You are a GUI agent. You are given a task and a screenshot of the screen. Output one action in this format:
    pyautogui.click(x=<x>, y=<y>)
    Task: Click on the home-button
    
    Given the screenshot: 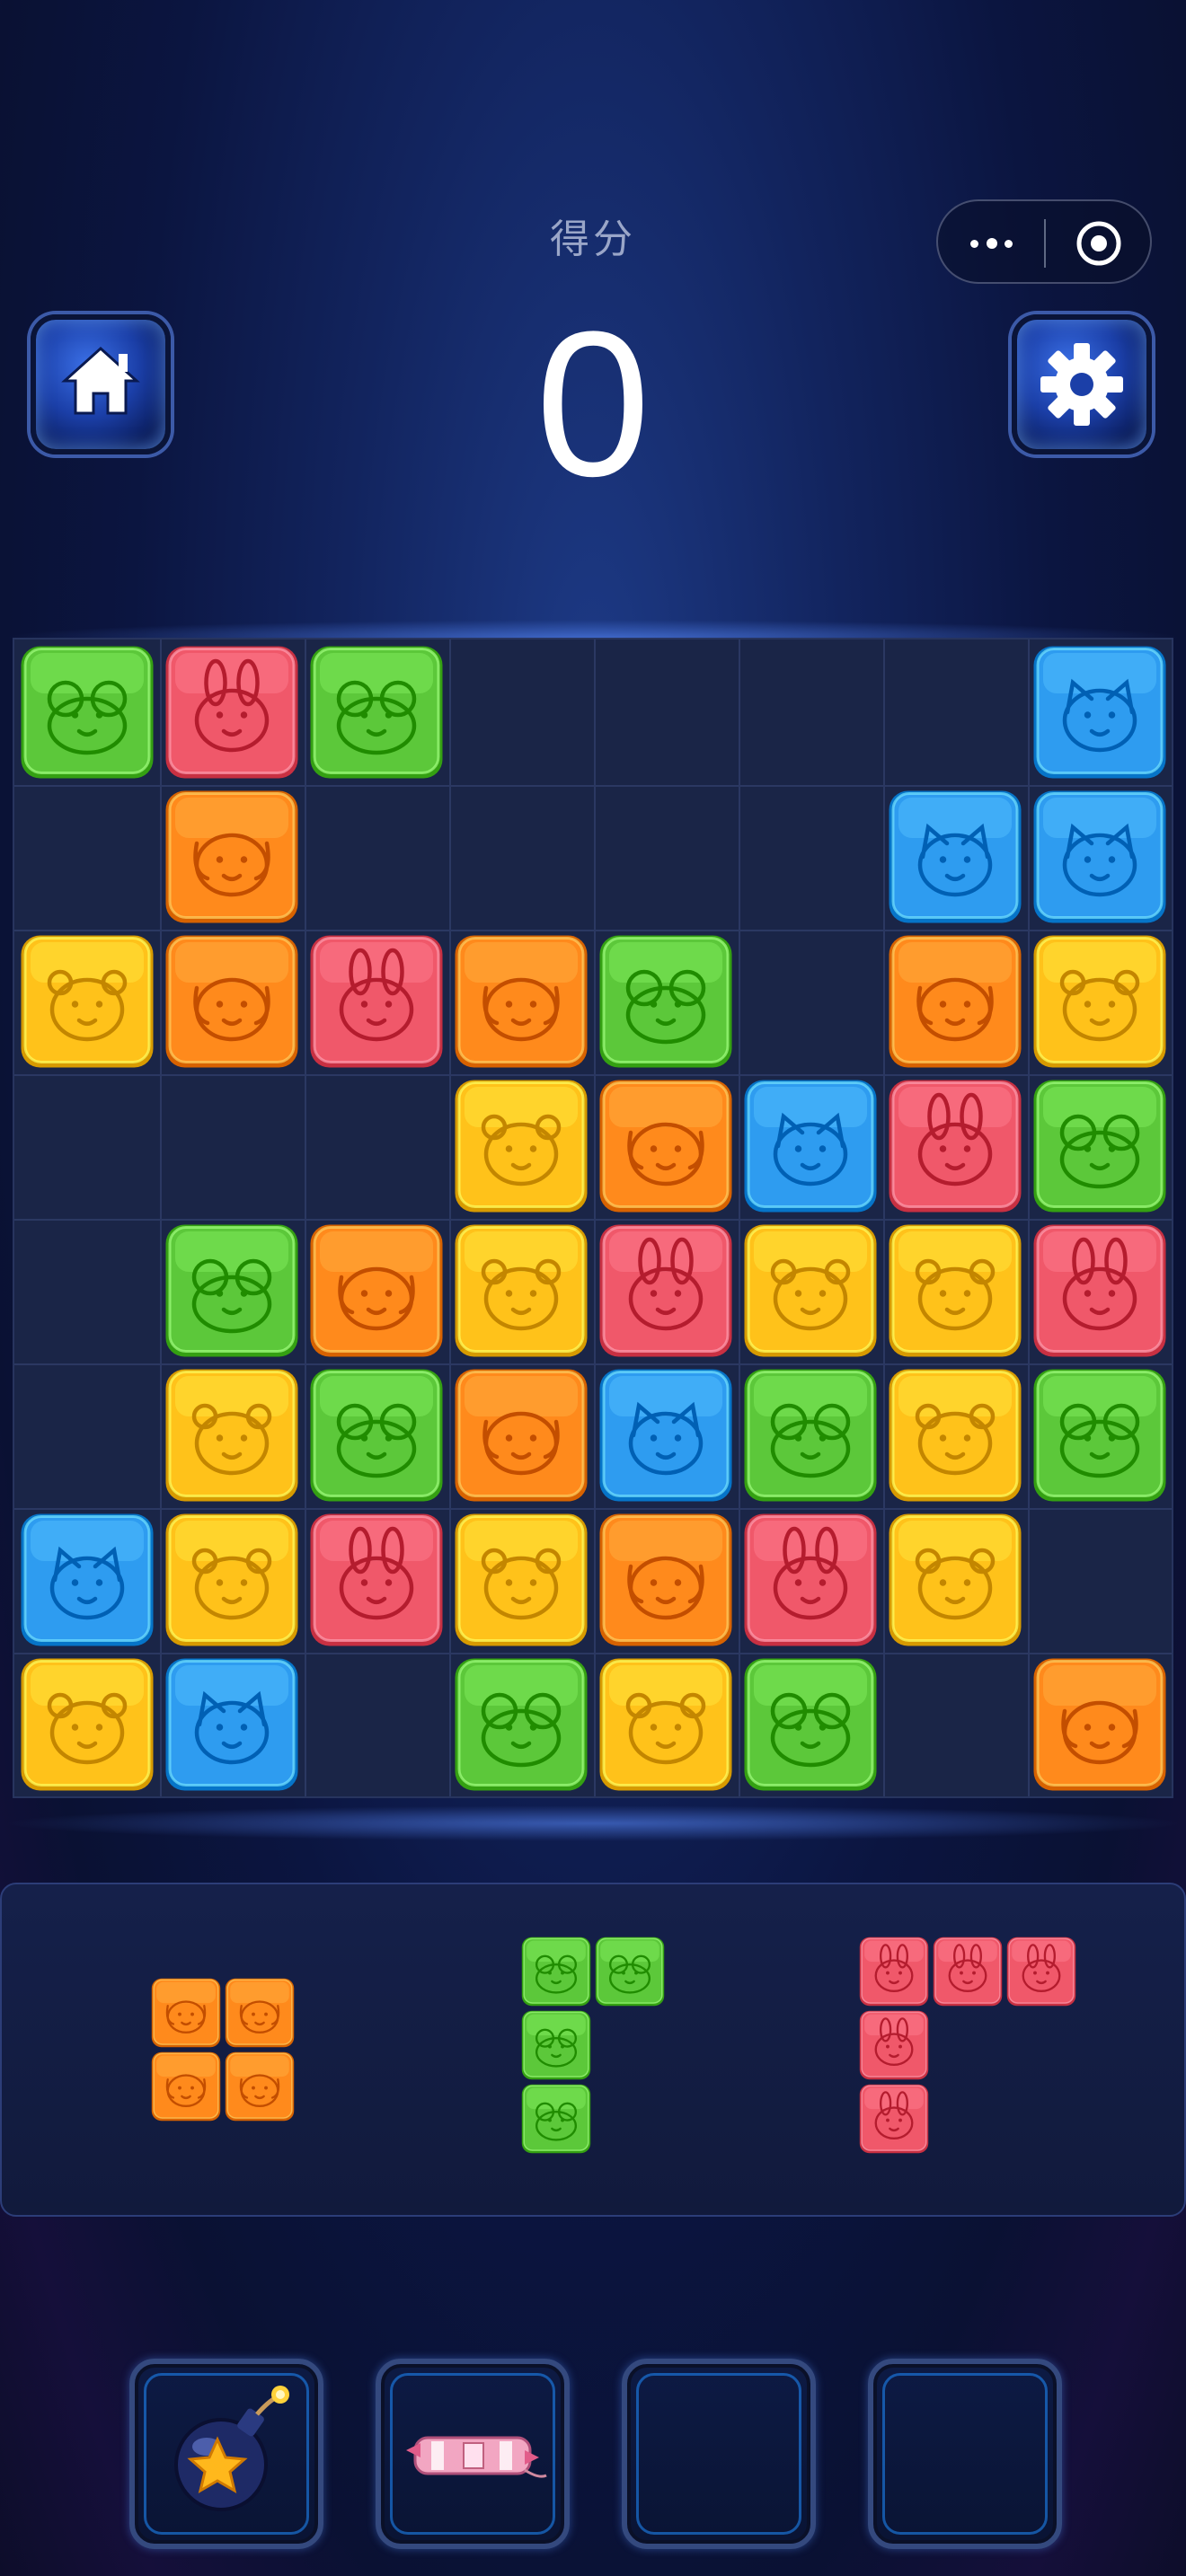 What is the action you would take?
    pyautogui.click(x=101, y=384)
    